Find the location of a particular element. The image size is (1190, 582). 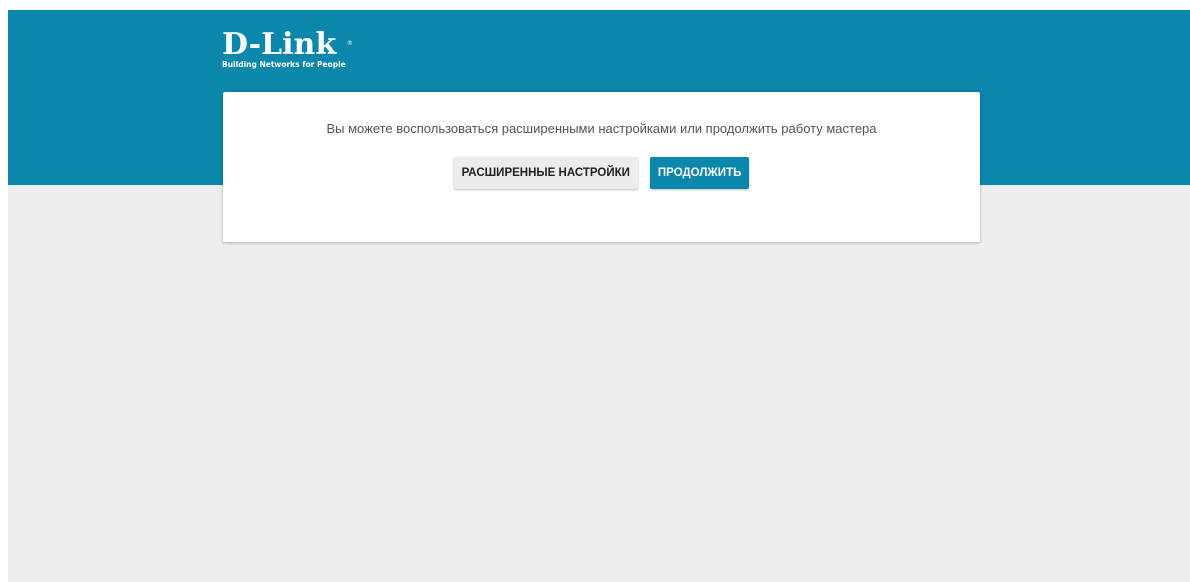

advanced-settings-button: РАСШИРЕННЫЕ НАСТРОЙКИ is located at coordinates (545, 173).